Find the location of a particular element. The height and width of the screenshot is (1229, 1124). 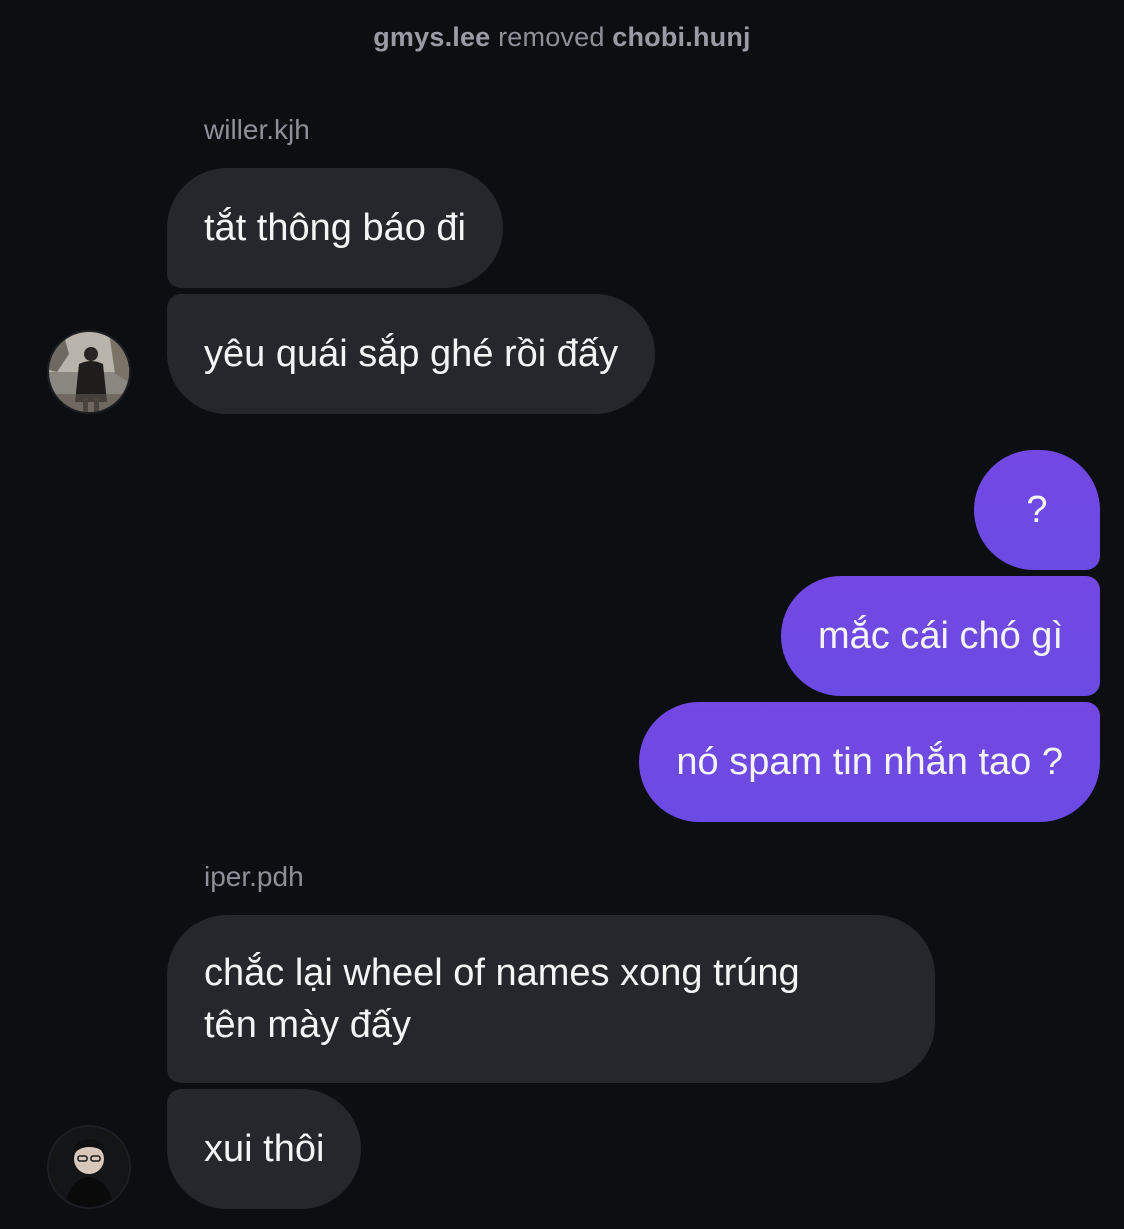

message-text: mắc cái chó gì is located at coordinates (940, 636).